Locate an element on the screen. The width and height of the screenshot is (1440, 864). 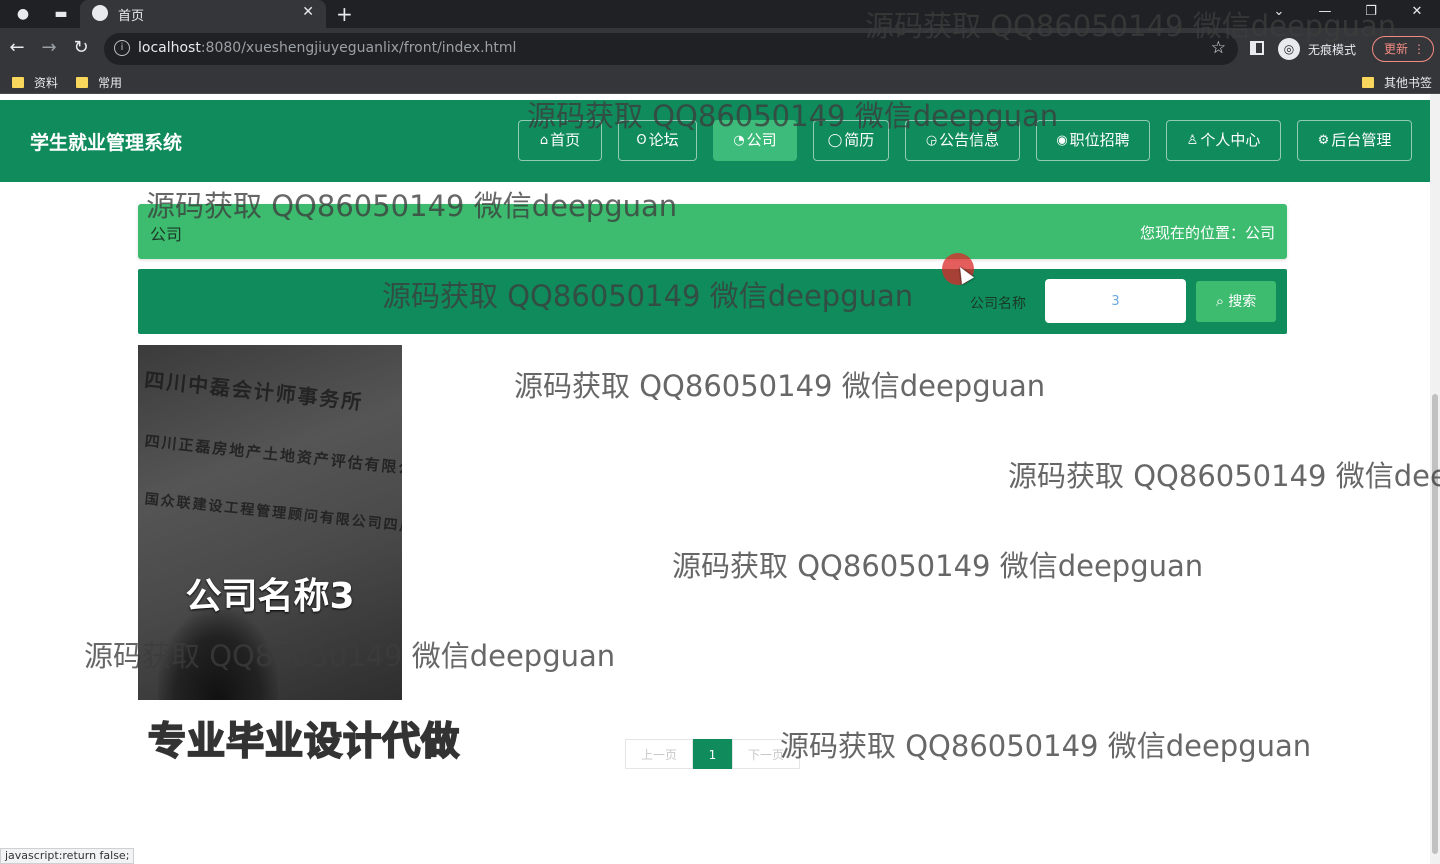
nav-company: ◔ 公司 is located at coordinates (755, 140).